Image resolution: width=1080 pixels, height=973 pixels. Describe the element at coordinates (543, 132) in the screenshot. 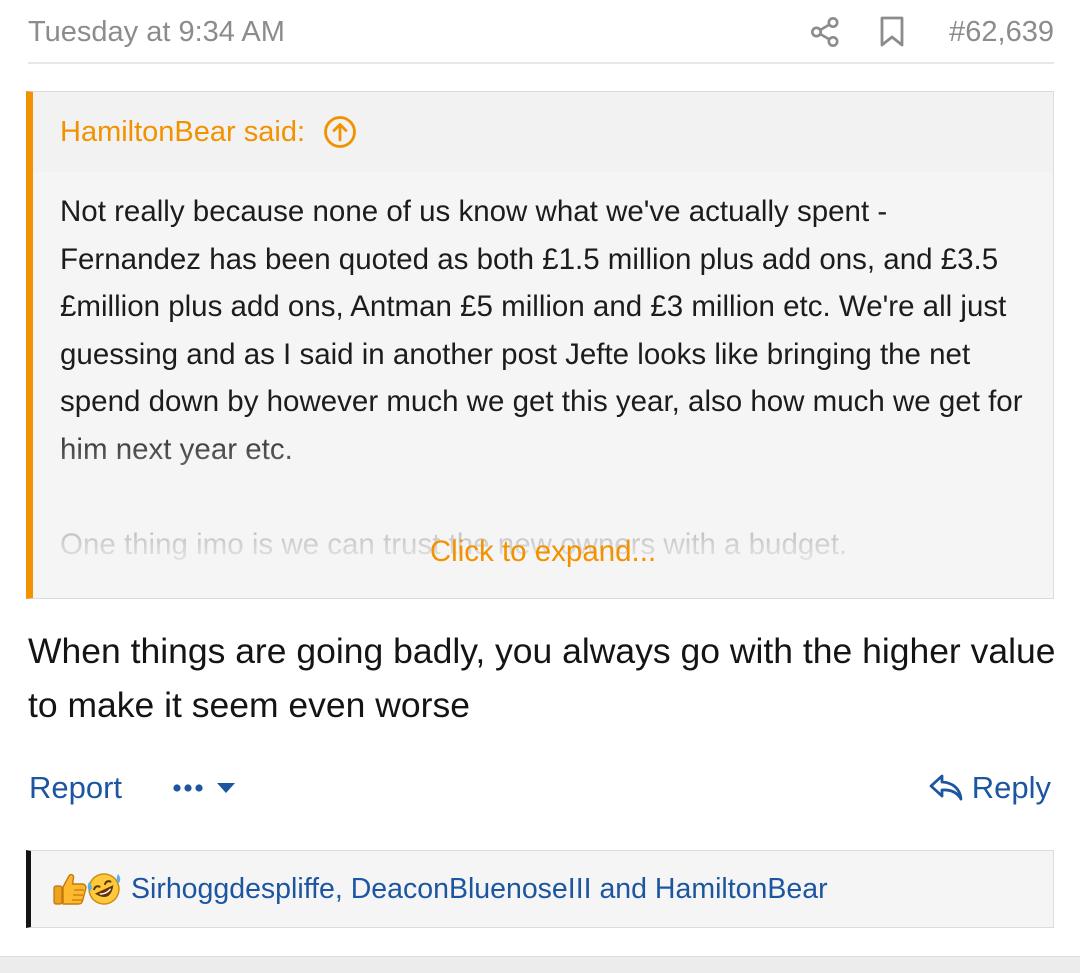

I see `quote-title: HamiltonBear said:` at that location.